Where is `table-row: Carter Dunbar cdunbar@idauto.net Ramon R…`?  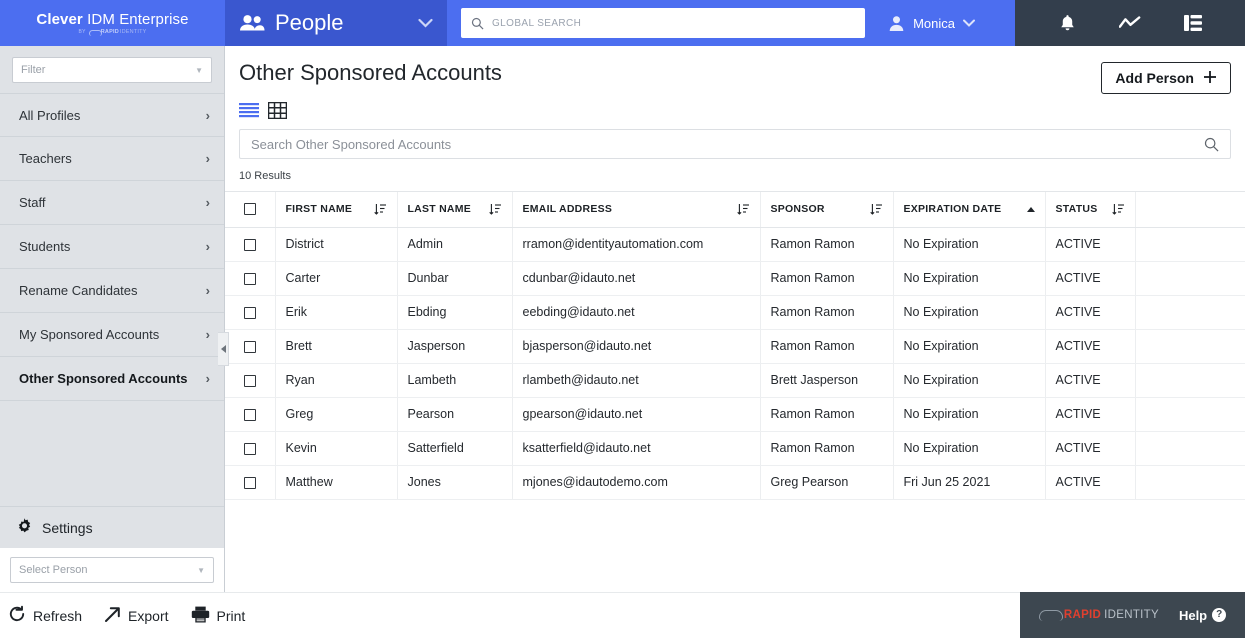 table-row: Carter Dunbar cdunbar@idauto.net Ramon R… is located at coordinates (735, 278).